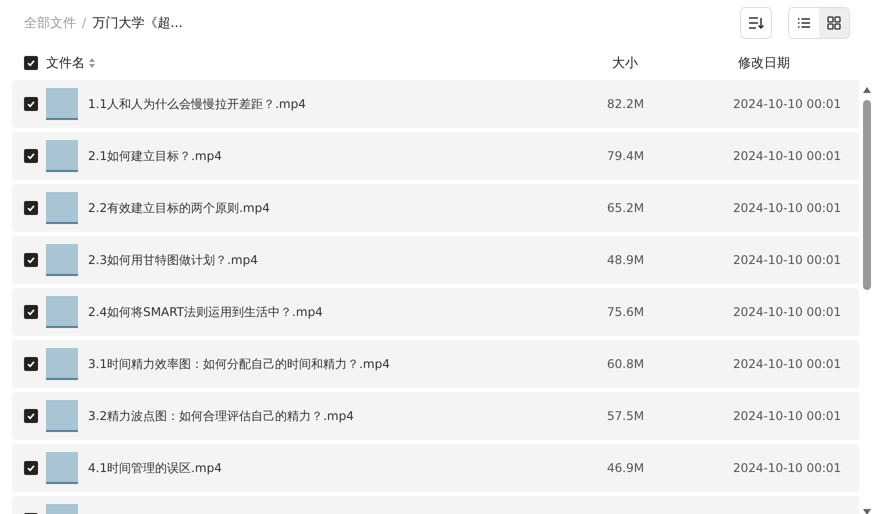  Describe the element at coordinates (764, 63) in the screenshot. I see `column-header: 修改日期` at that location.